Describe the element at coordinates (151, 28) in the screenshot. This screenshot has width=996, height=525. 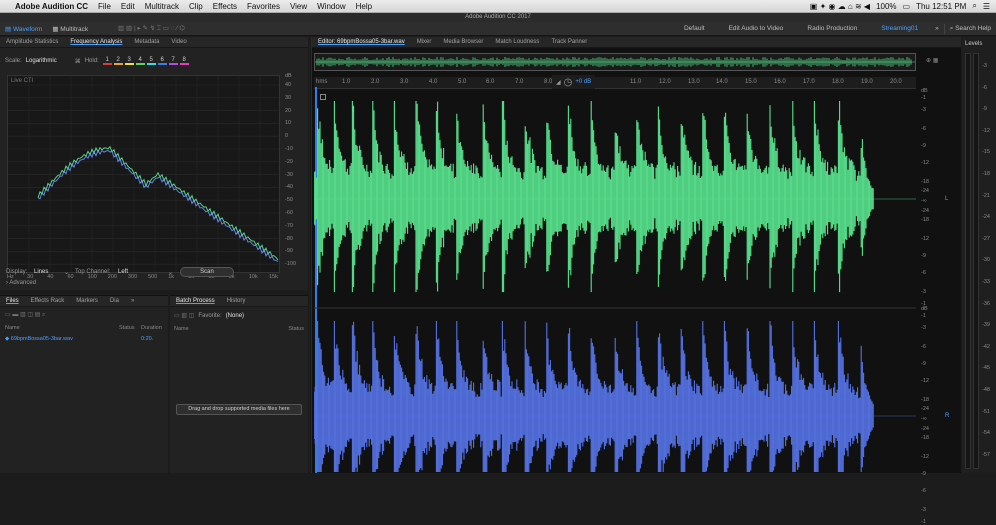
I see `tool-icons: ▥ ▧ | ▸ ✎ ↯ ⌶ ▭ ◌ ∕ ⌬` at that location.